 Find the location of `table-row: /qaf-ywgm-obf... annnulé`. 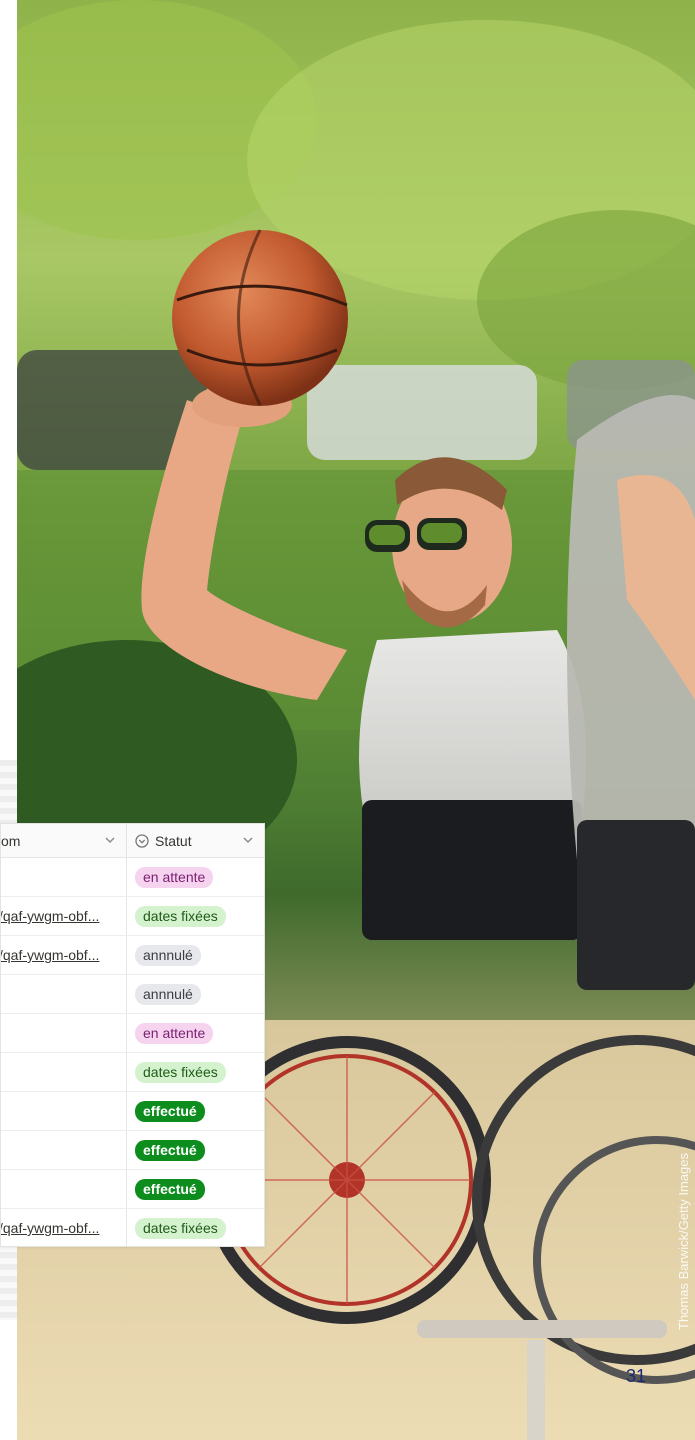

table-row: /qaf-ywgm-obf... annnulé is located at coordinates (132, 955).